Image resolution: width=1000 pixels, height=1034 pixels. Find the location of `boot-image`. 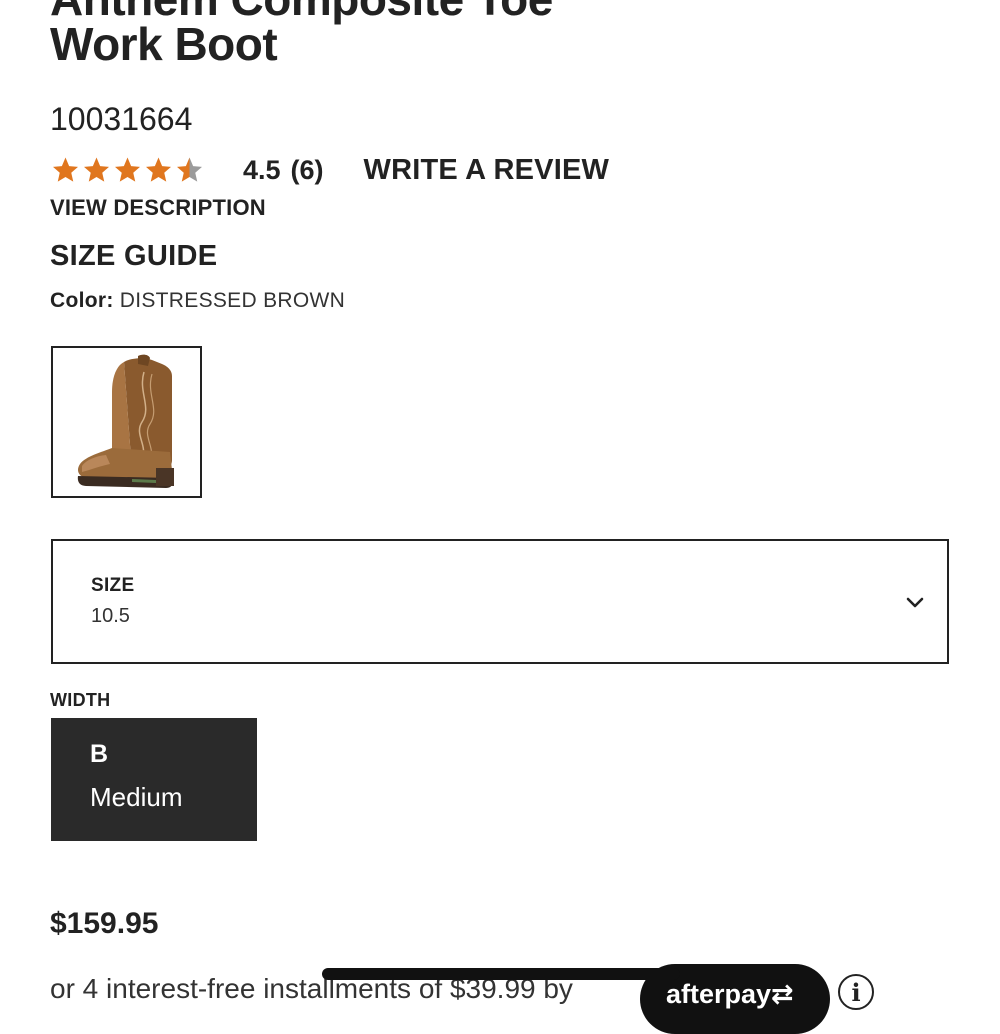

boot-image is located at coordinates (125, 421).